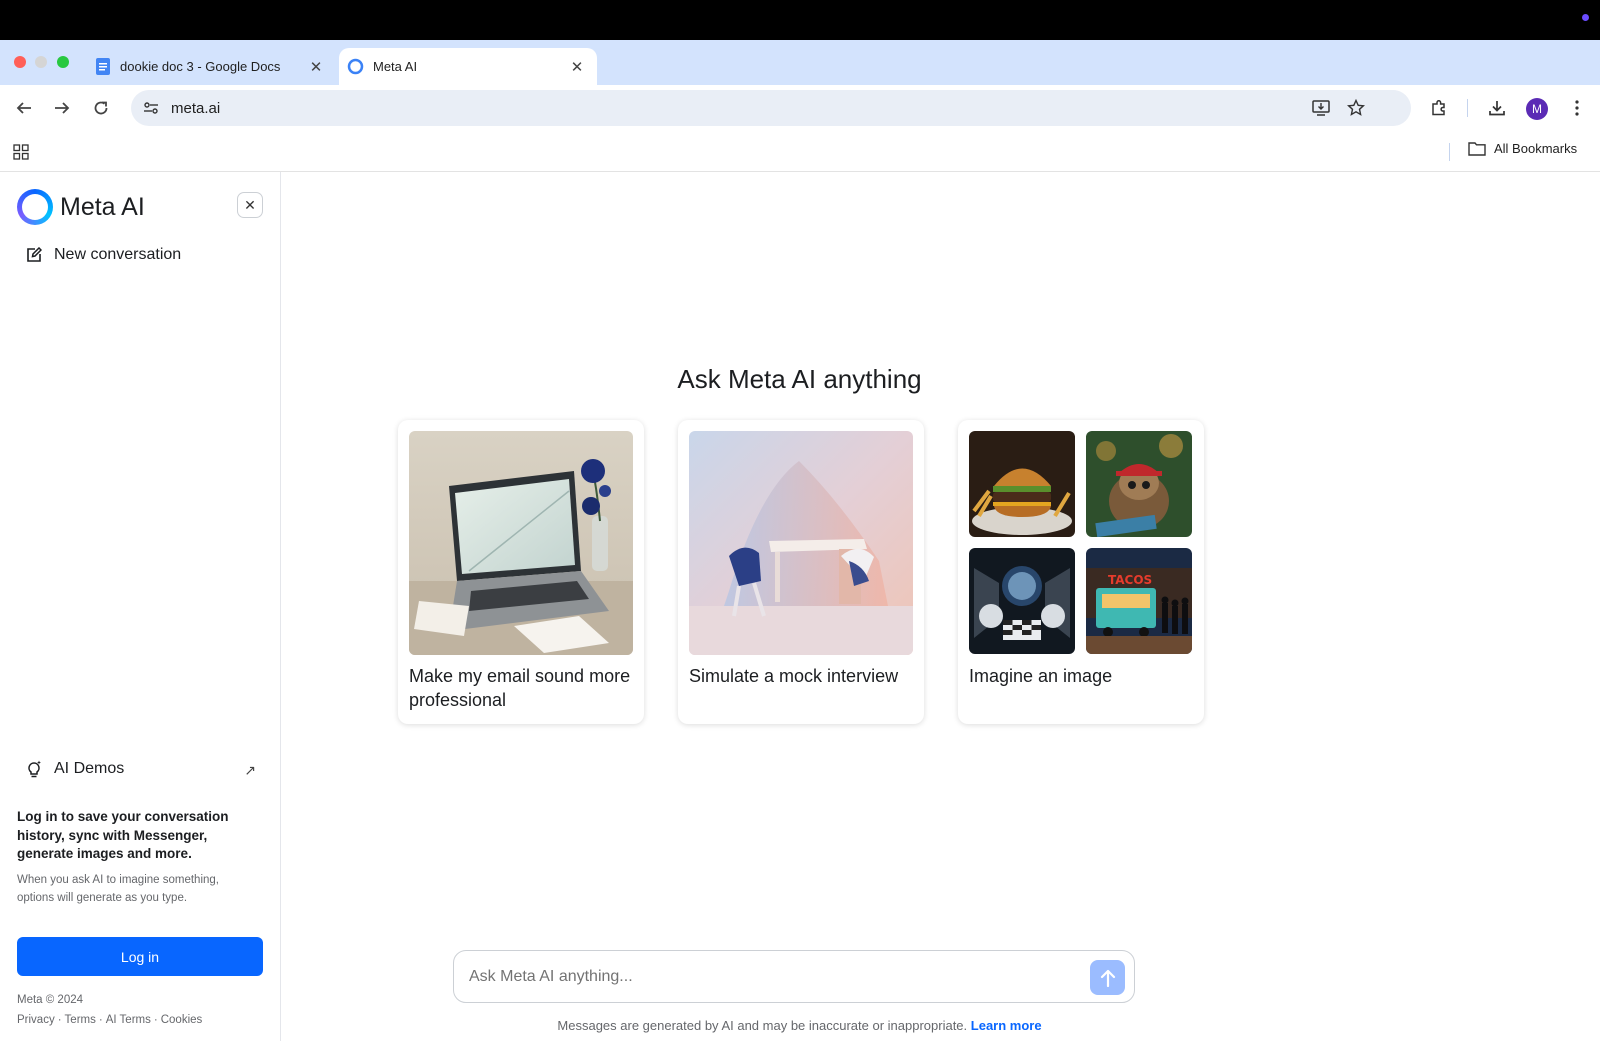 The height and width of the screenshot is (1041, 1600). What do you see at coordinates (1585, 17) in the screenshot?
I see `status-indicator` at bounding box center [1585, 17].